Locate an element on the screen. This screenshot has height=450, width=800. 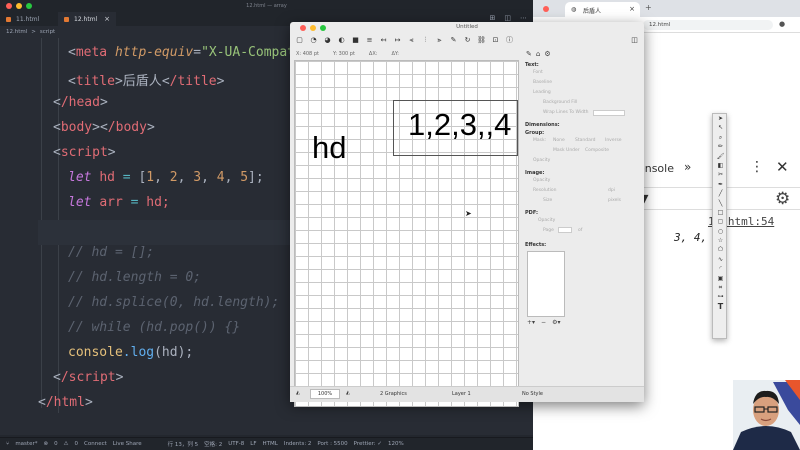
align-left-icon: ⫷ is located at coordinates (411, 40).